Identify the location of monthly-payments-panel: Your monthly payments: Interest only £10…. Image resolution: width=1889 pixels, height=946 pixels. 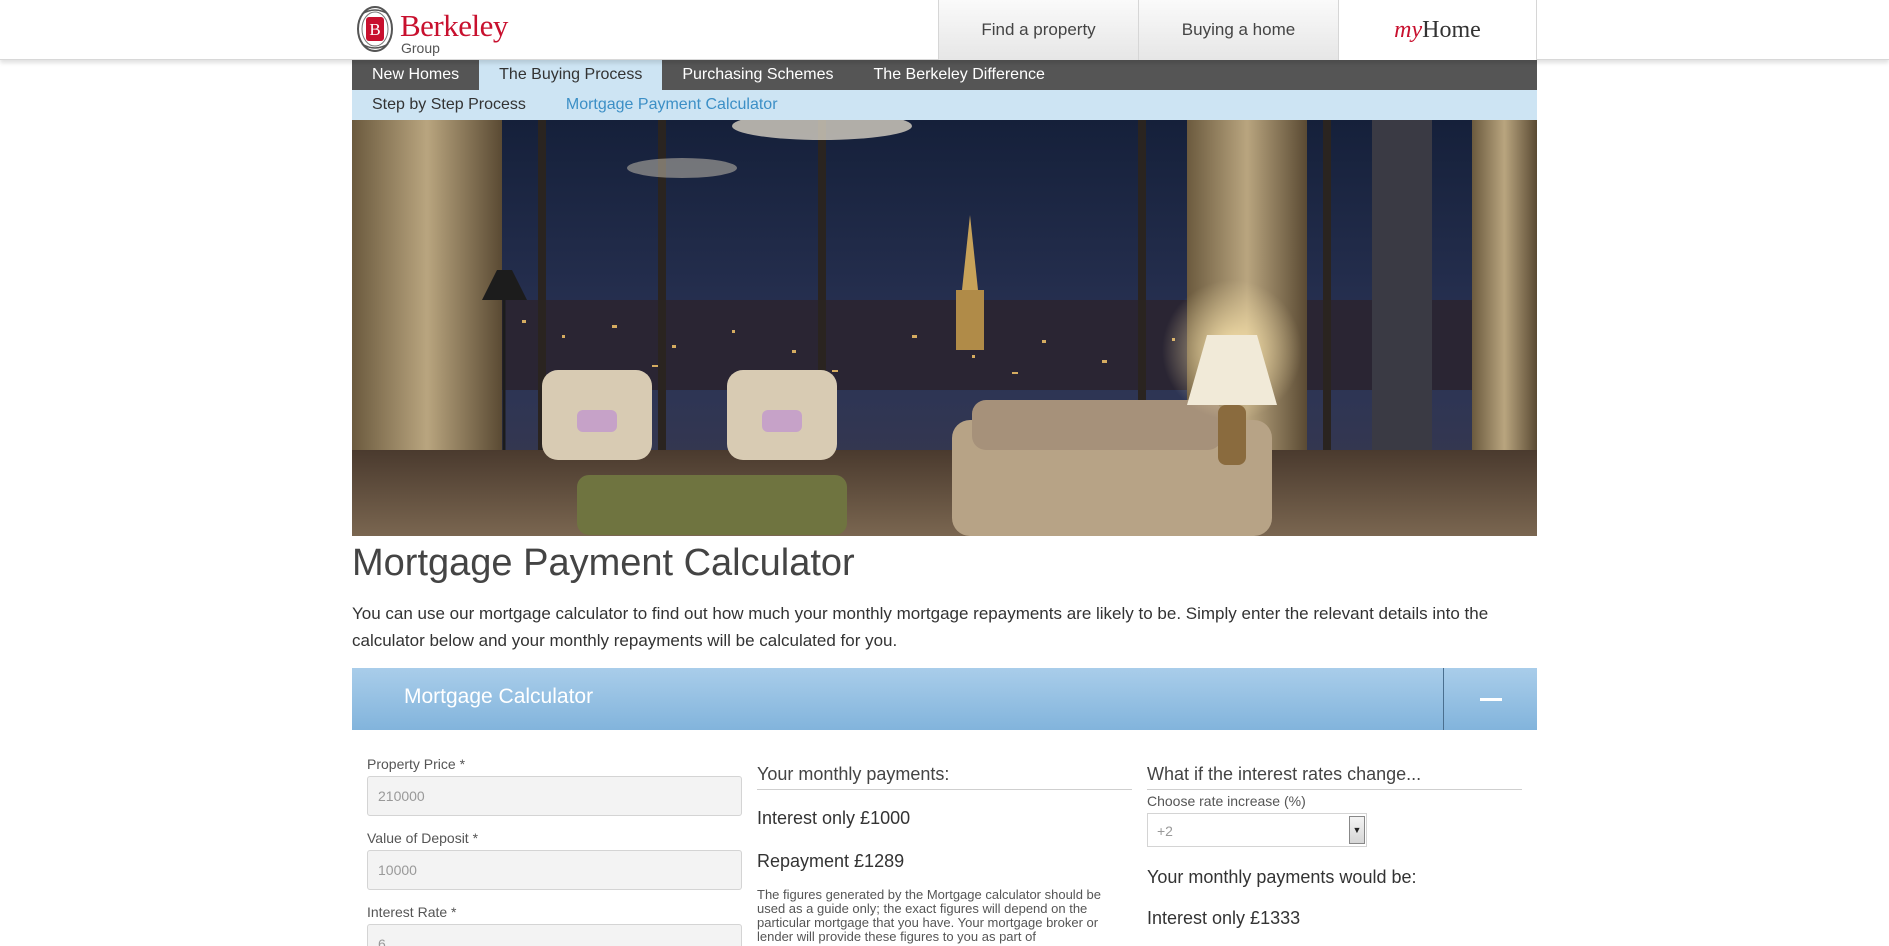
(944, 854).